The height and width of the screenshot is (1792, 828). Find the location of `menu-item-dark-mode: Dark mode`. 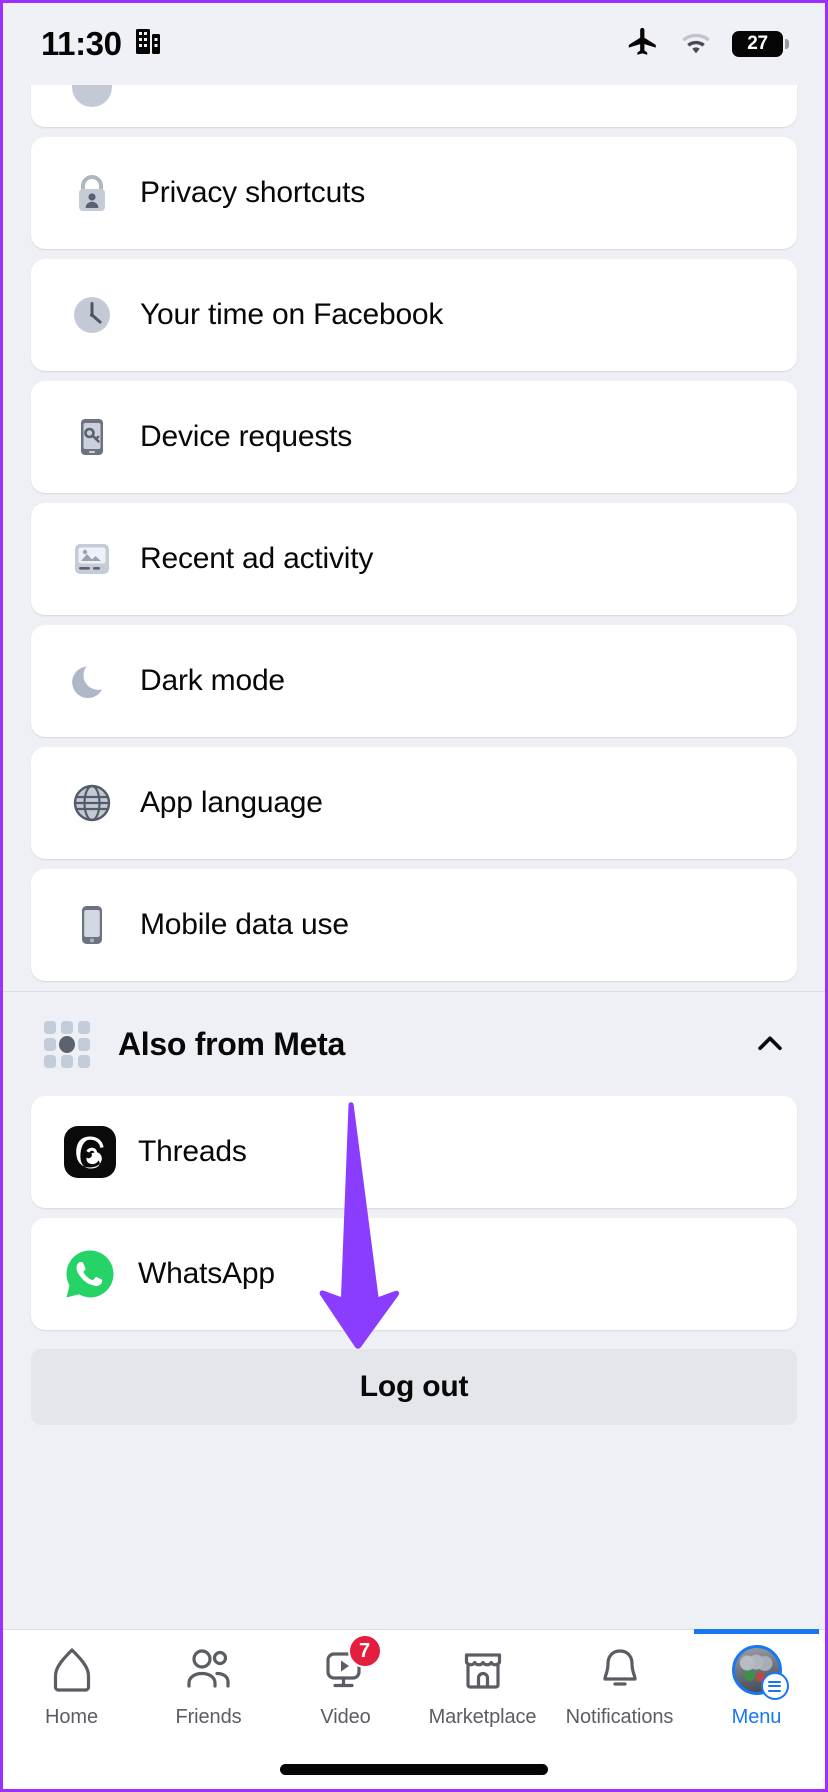

menu-item-dark-mode: Dark mode is located at coordinates (414, 681).